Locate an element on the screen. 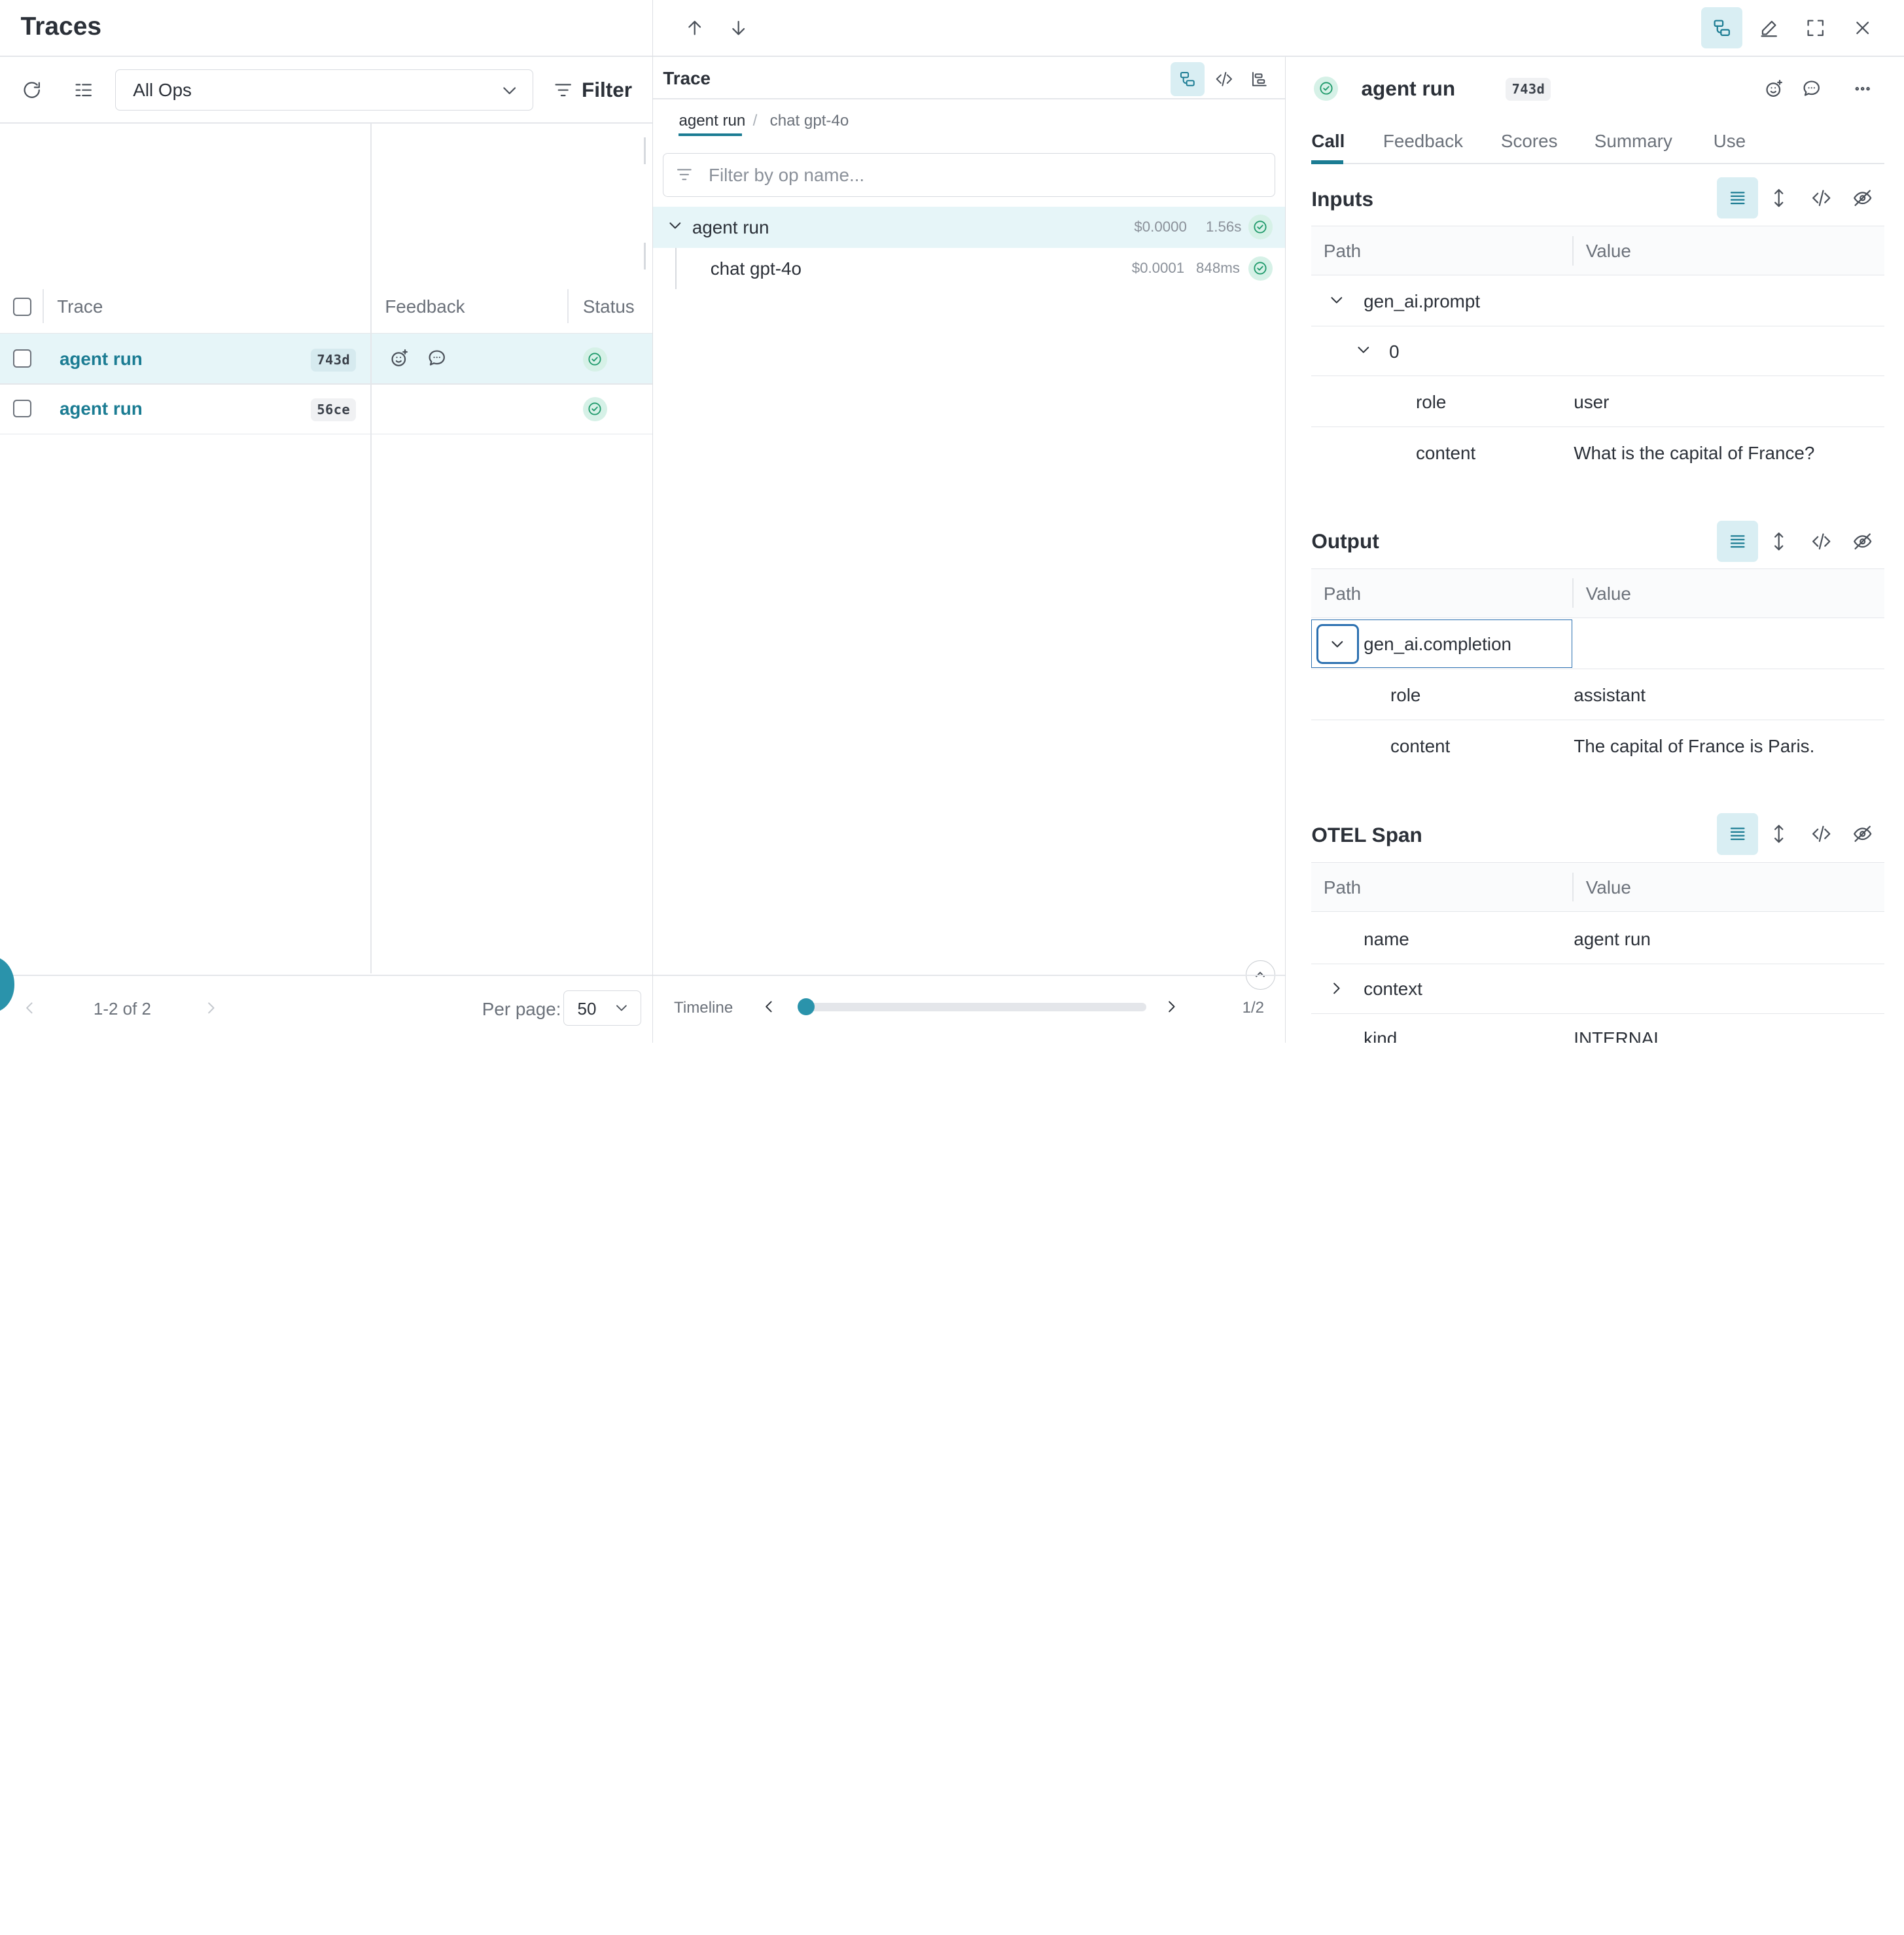 The image size is (1904, 1935). refresh-button is located at coordinates (31, 90).